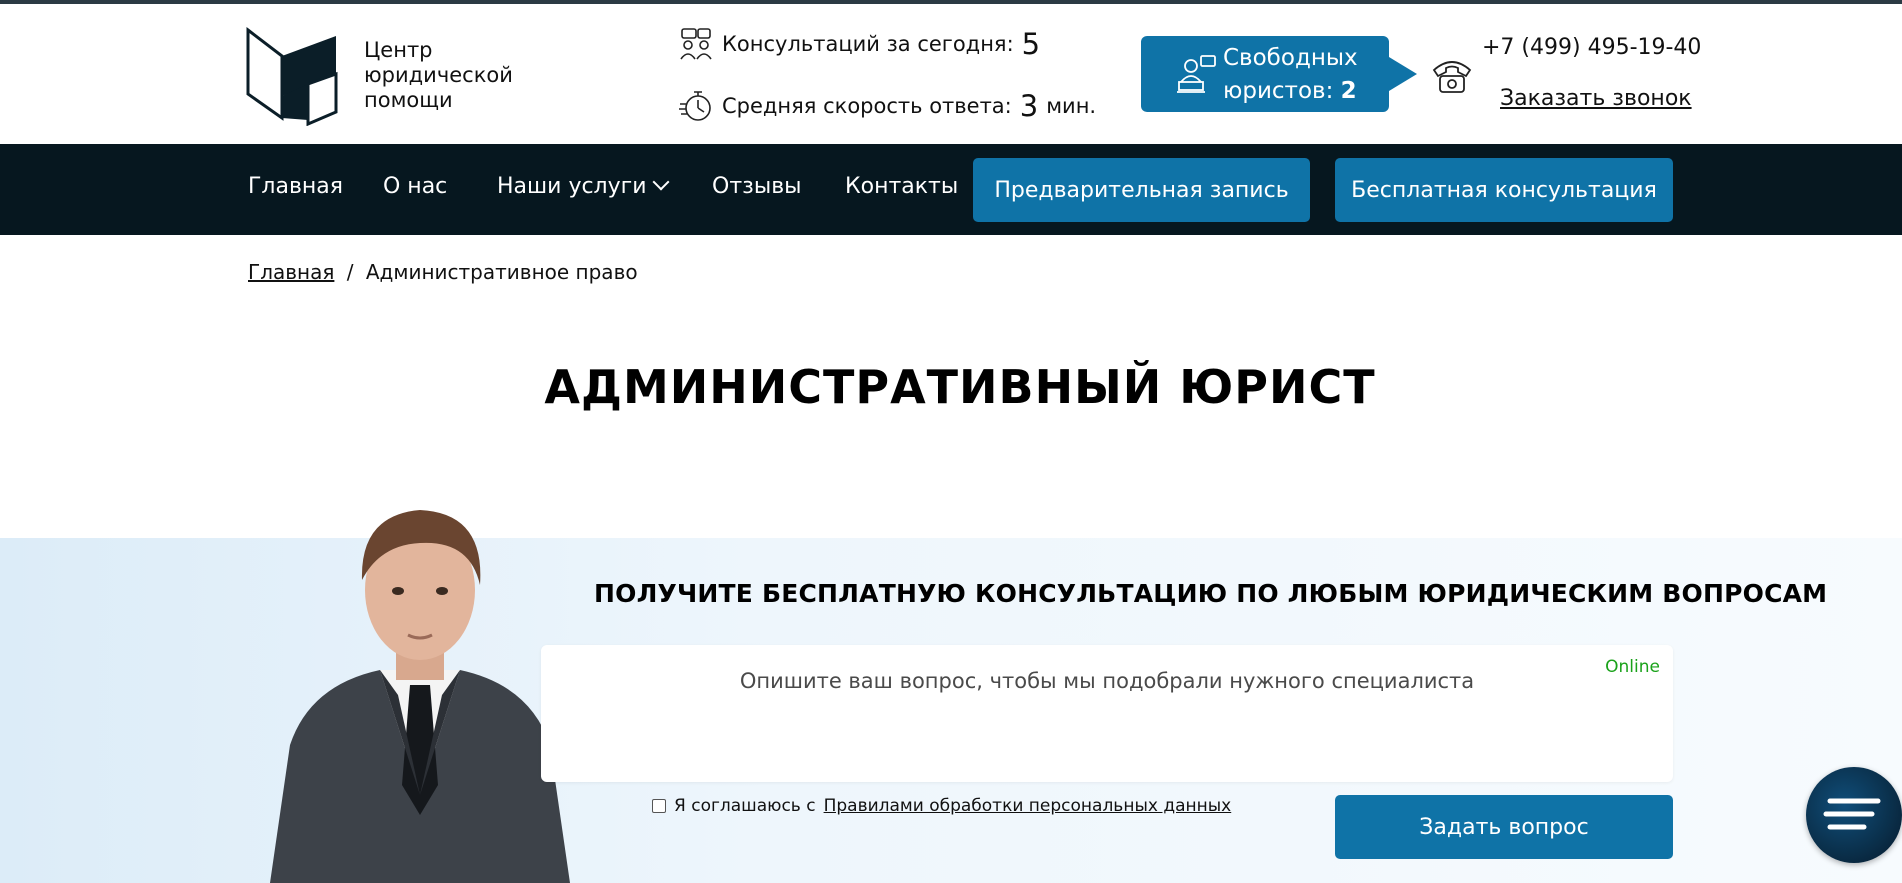 This screenshot has width=1902, height=883. I want to click on consent-checkbox, so click(659, 806).